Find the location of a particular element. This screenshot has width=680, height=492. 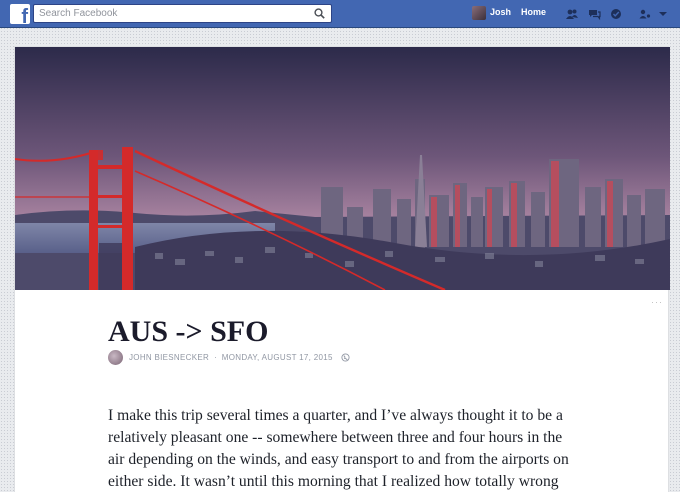

search-button is located at coordinates (319, 13).